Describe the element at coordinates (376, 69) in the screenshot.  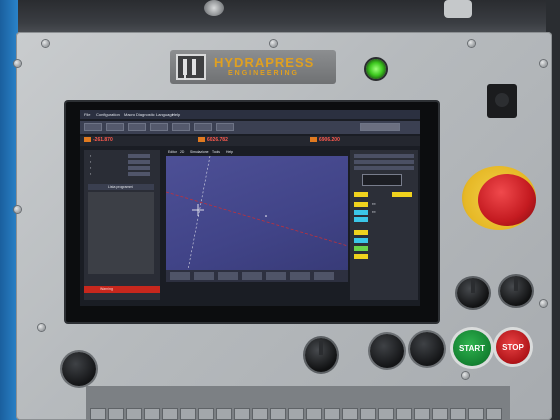
I see `power-indicator-lamp` at that location.